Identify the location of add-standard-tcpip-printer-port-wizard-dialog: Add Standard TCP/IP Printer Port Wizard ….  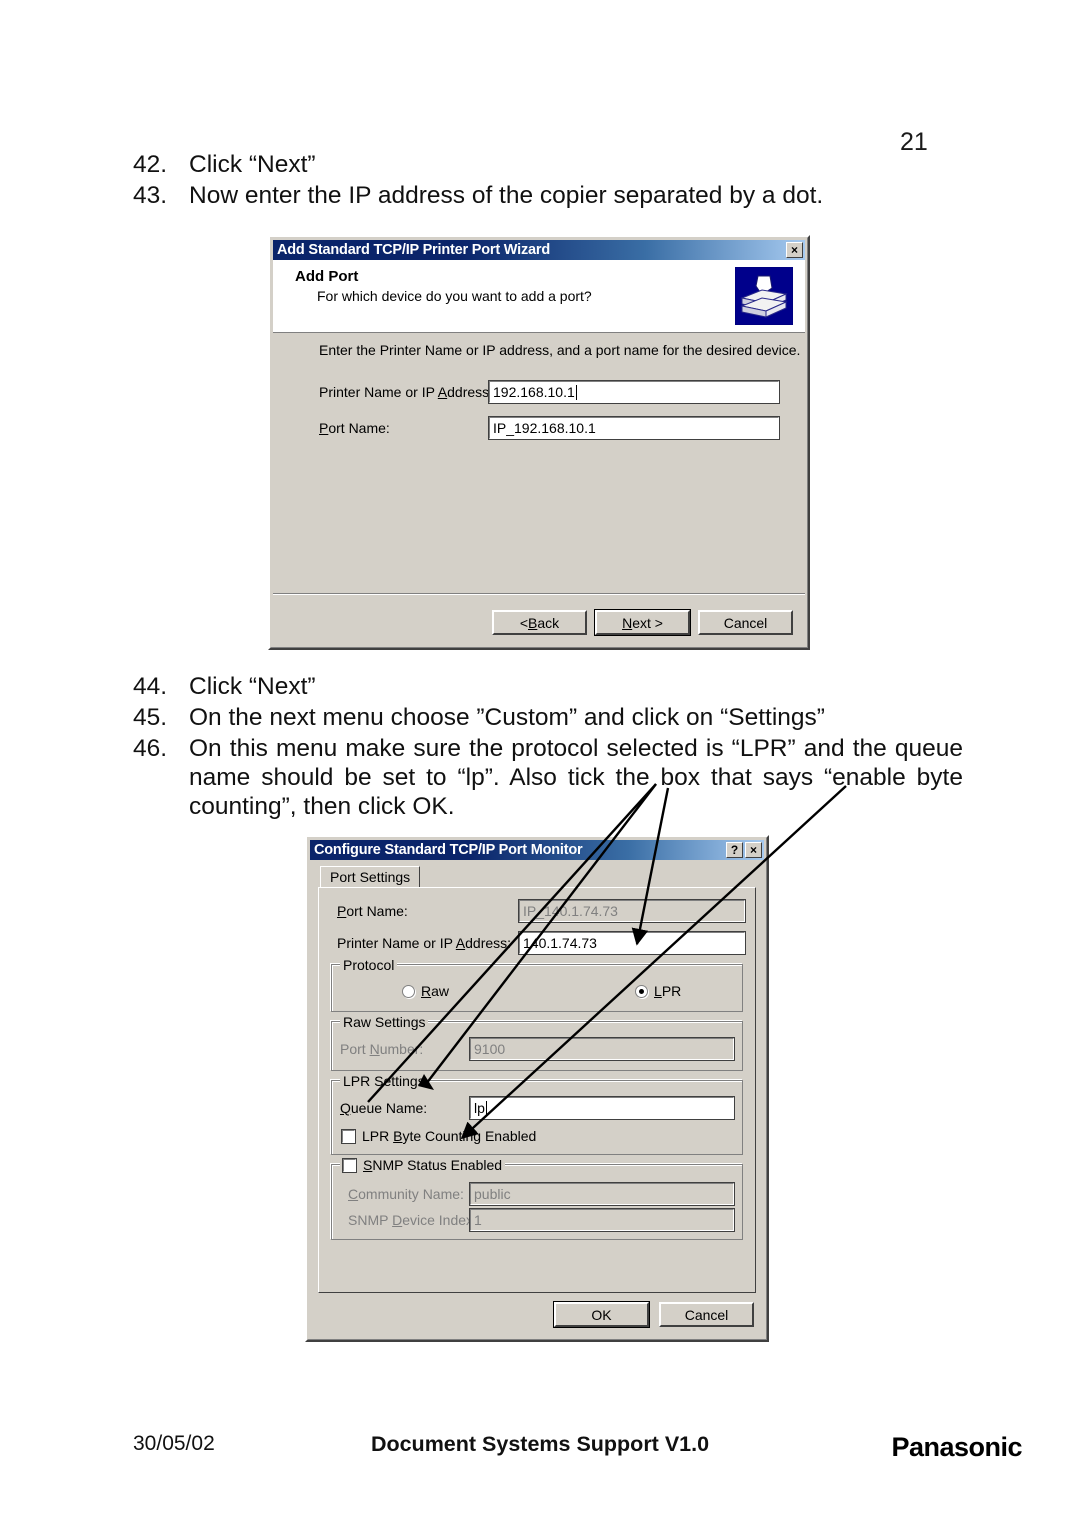
(539, 442).